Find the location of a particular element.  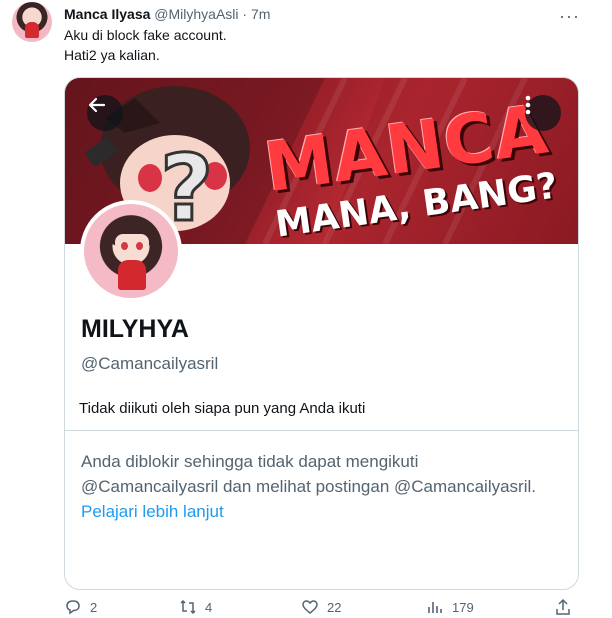

tweet-text-line: Hati2 ya kalian. is located at coordinates (112, 55).